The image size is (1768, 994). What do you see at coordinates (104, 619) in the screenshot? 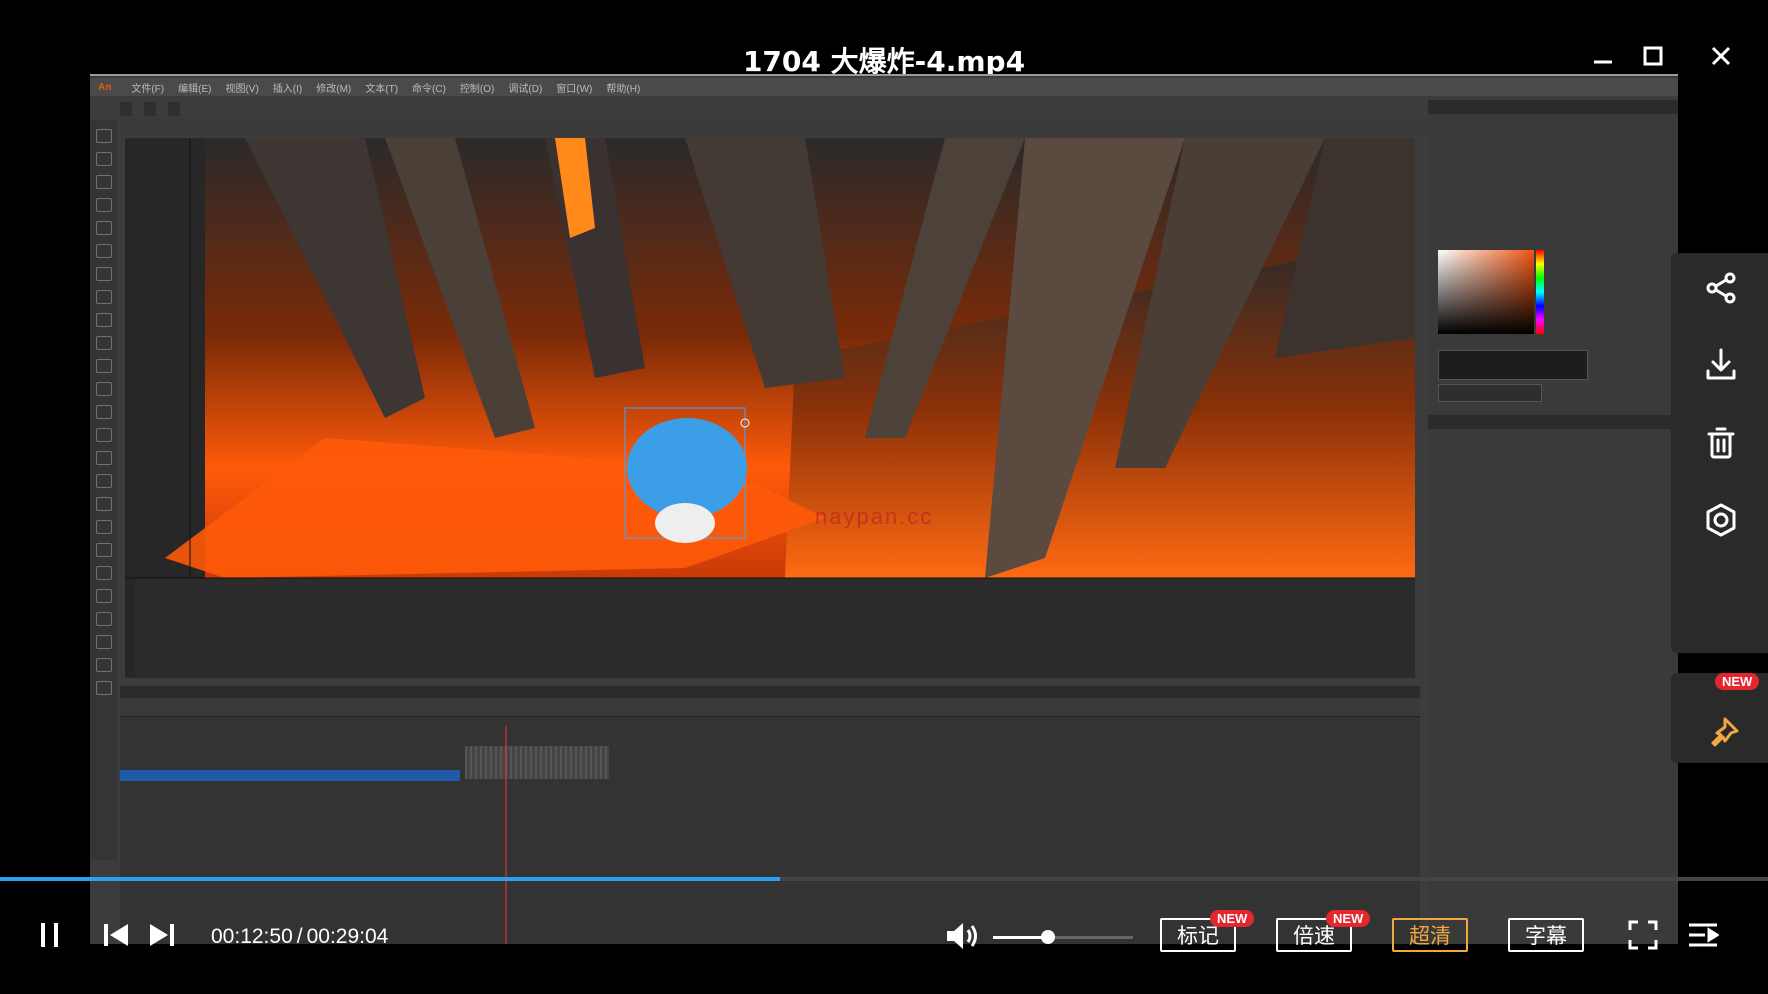
I see `hand-tool-icon` at bounding box center [104, 619].